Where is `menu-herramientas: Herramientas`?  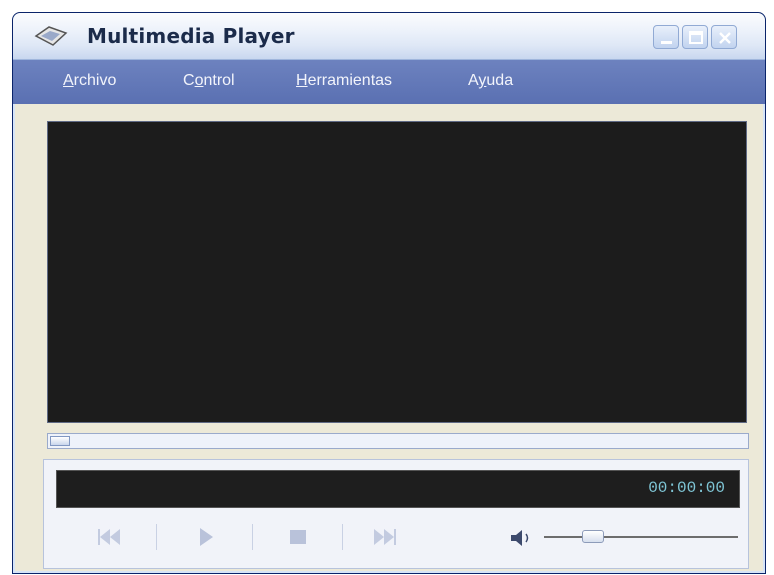
menu-herramientas: Herramientas is located at coordinates (344, 81).